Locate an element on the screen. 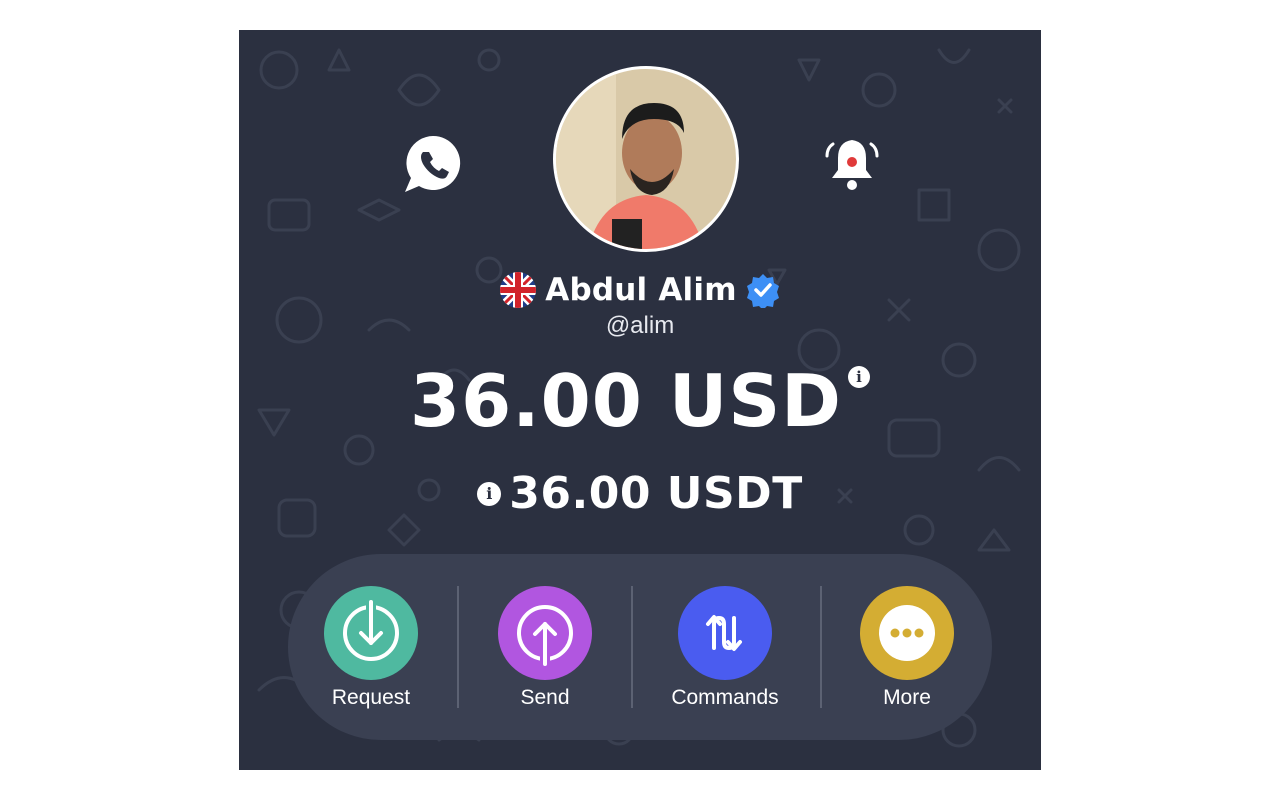 Image resolution: width=1280 pixels, height=800 pixels. secondary-balance: 36.00 USDT is located at coordinates (656, 493).